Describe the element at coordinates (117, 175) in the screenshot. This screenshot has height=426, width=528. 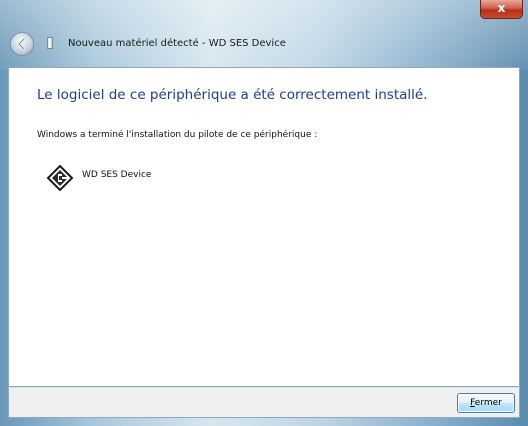
I see `device-name: WD SES Device` at that location.